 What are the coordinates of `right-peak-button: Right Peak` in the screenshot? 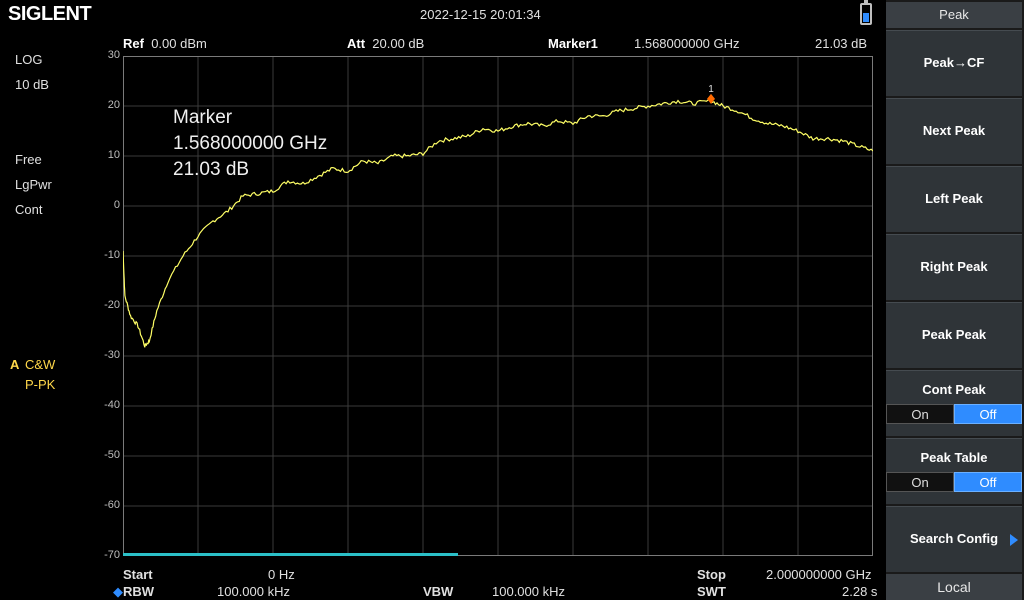 It's located at (954, 267).